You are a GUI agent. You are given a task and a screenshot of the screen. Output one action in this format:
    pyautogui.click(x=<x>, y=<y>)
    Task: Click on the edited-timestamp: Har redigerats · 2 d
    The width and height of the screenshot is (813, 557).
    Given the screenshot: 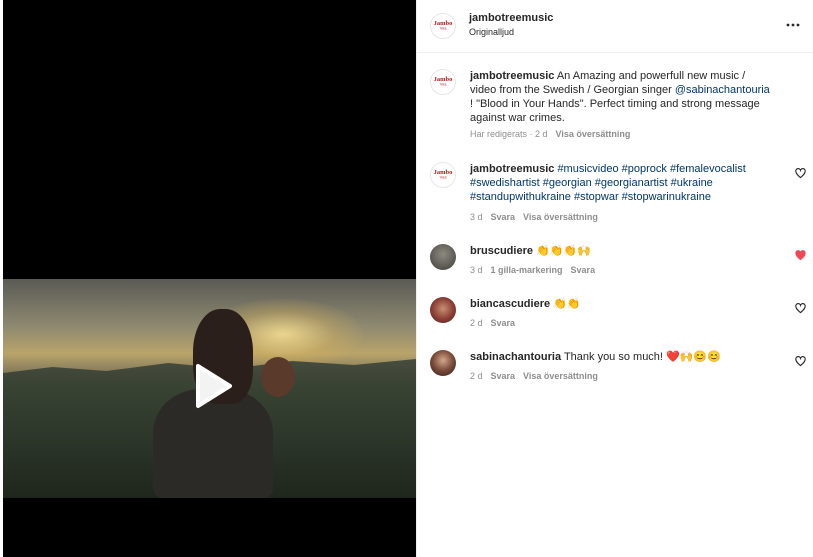 What is the action you would take?
    pyautogui.click(x=509, y=134)
    